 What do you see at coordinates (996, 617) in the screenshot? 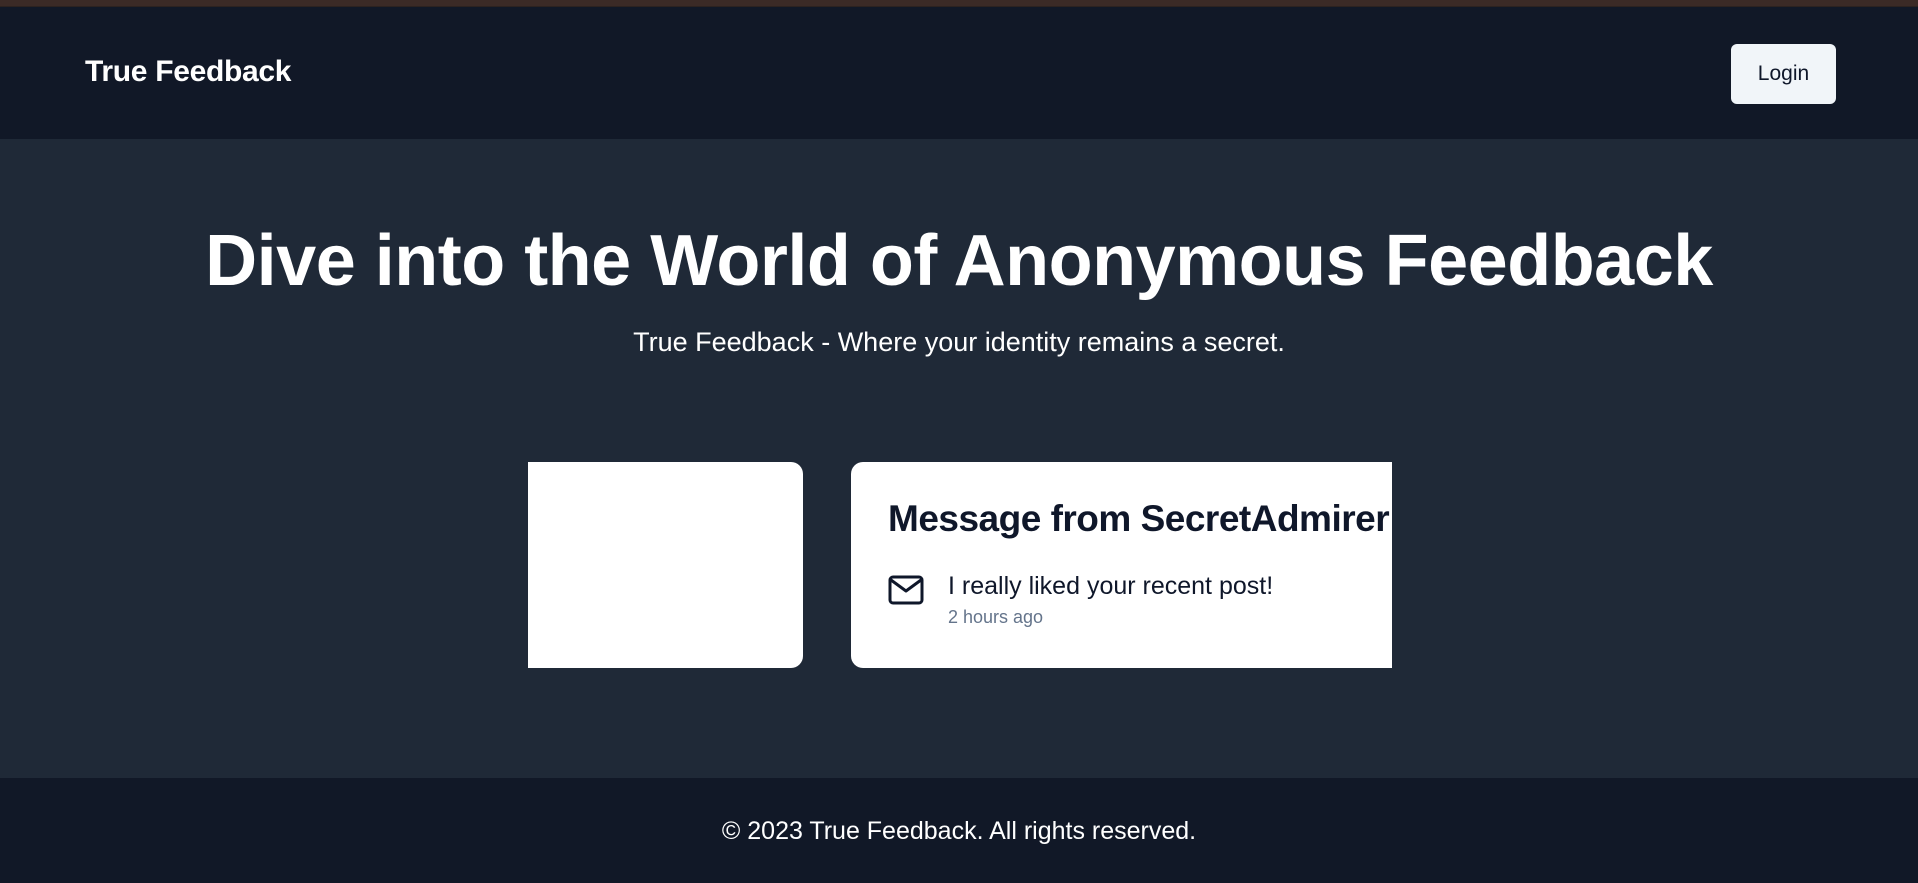
I see `message-timestamp: 2 hours ago` at bounding box center [996, 617].